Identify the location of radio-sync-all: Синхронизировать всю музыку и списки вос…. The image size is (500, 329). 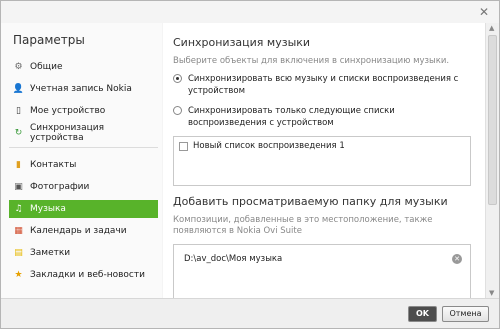
(323, 85).